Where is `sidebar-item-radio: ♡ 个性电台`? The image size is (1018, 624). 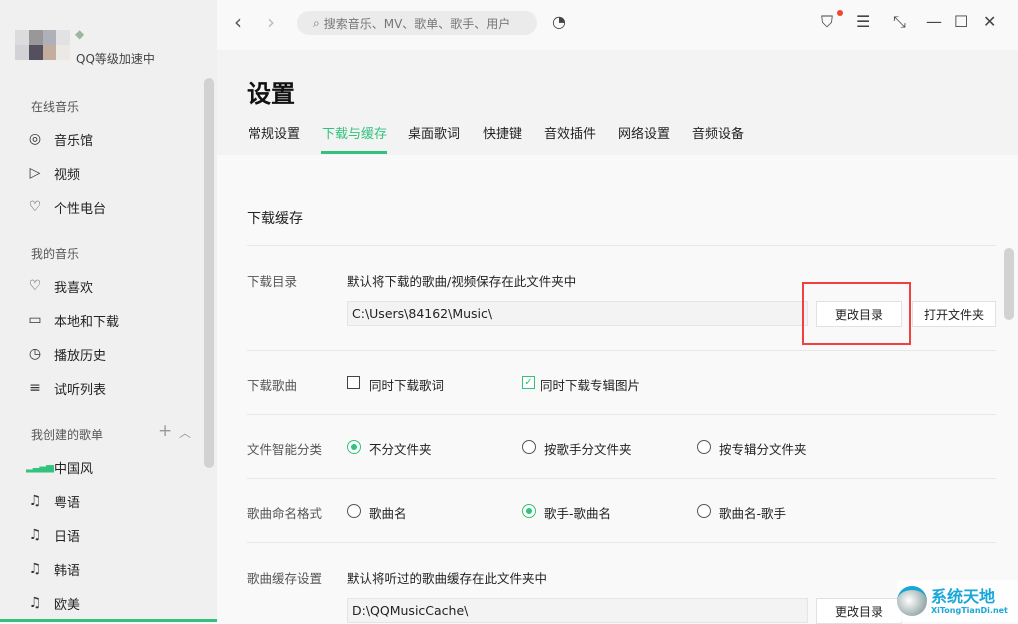 sidebar-item-radio: ♡ 个性电台 is located at coordinates (66, 207).